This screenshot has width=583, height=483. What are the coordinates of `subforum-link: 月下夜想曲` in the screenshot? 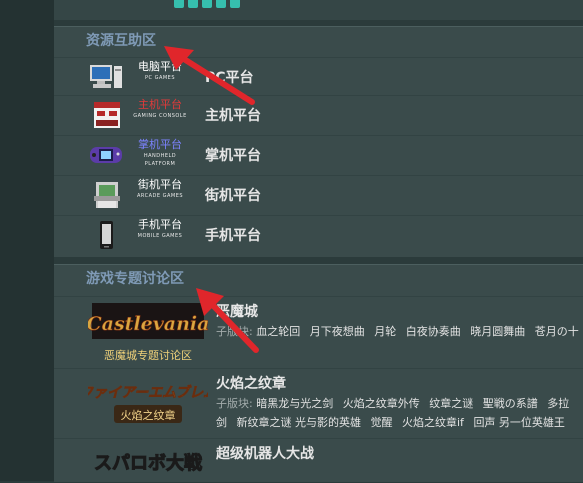 It's located at (337, 331).